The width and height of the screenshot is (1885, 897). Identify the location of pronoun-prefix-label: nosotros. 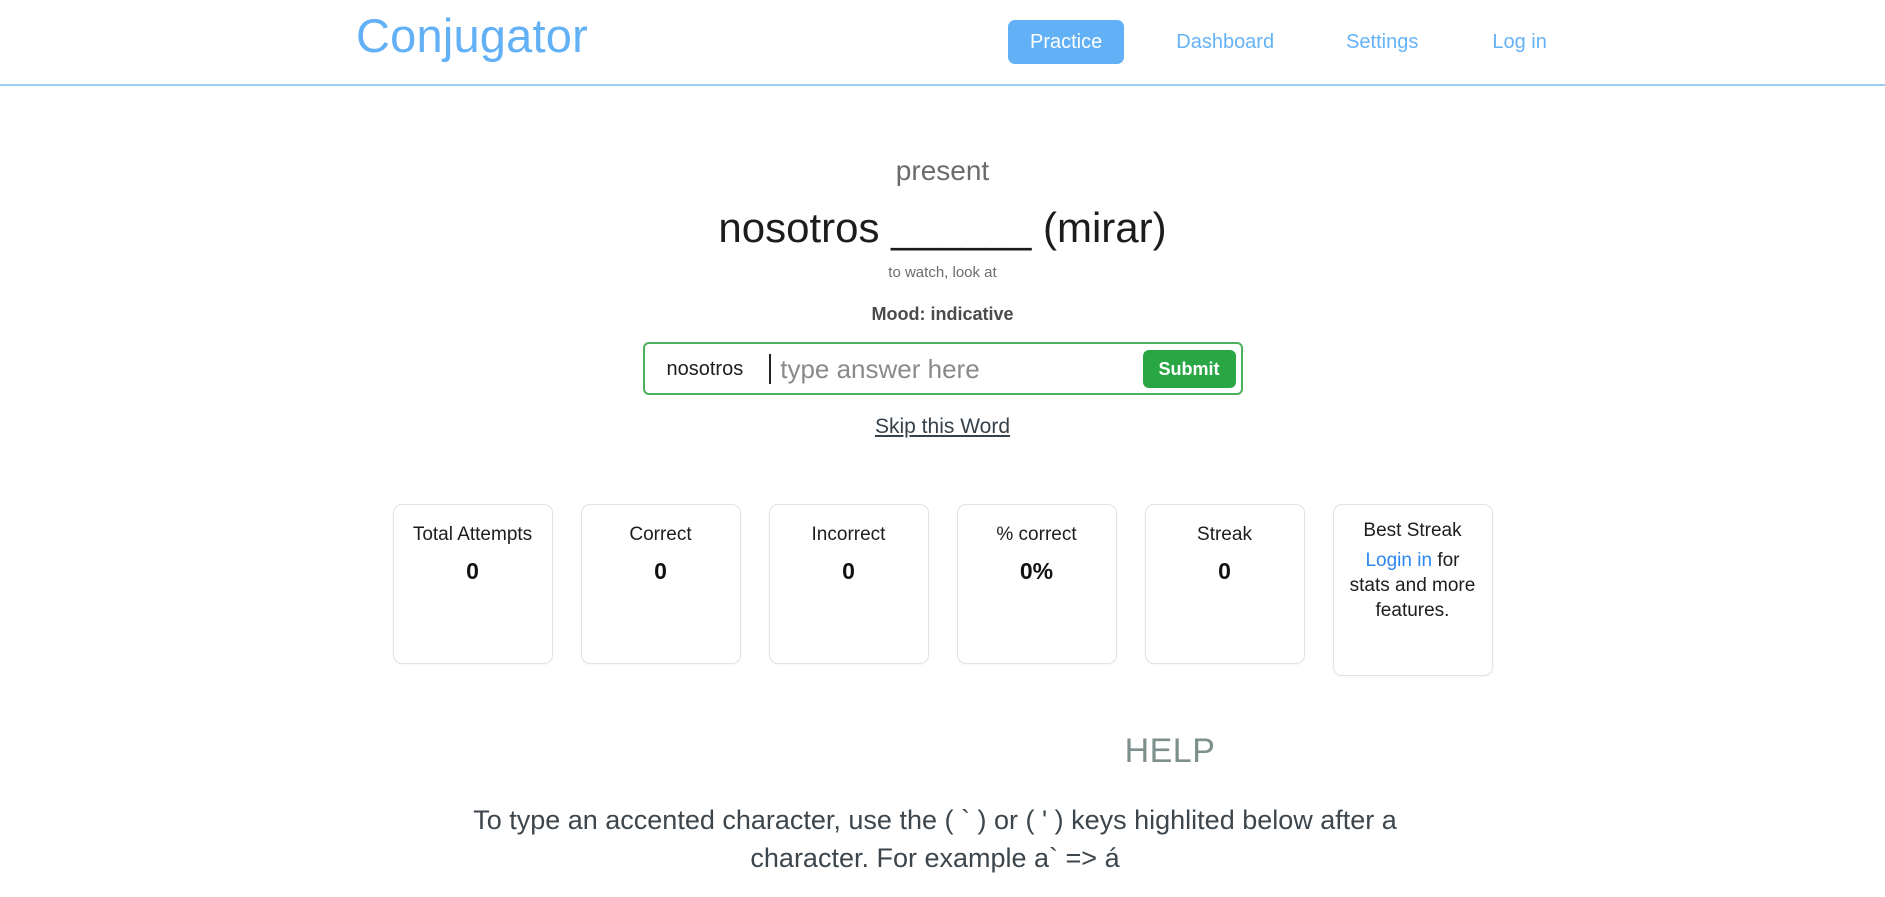
(705, 368).